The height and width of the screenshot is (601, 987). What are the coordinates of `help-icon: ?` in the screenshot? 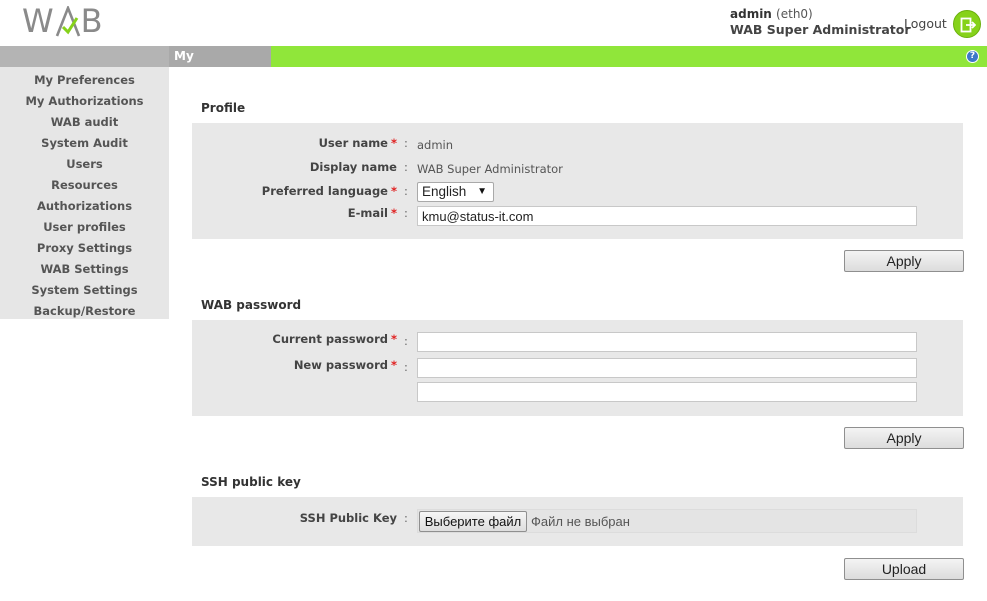 It's located at (972, 56).